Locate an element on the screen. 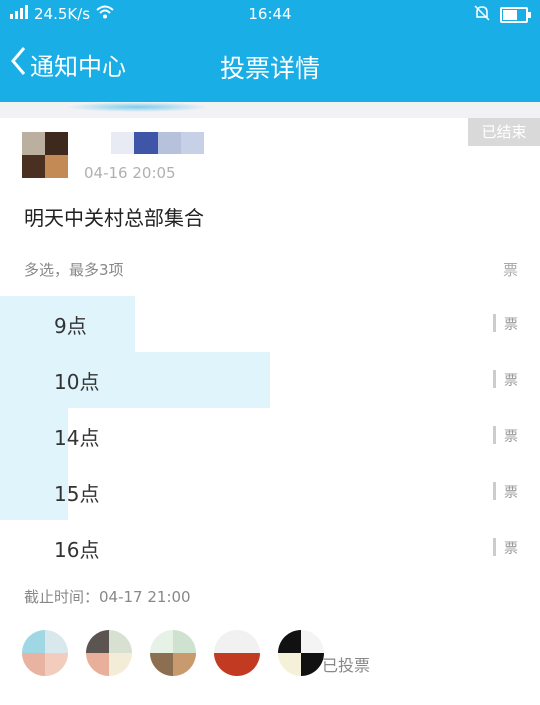 This screenshot has height=705, width=540. status-badge: 已结束 is located at coordinates (504, 132).